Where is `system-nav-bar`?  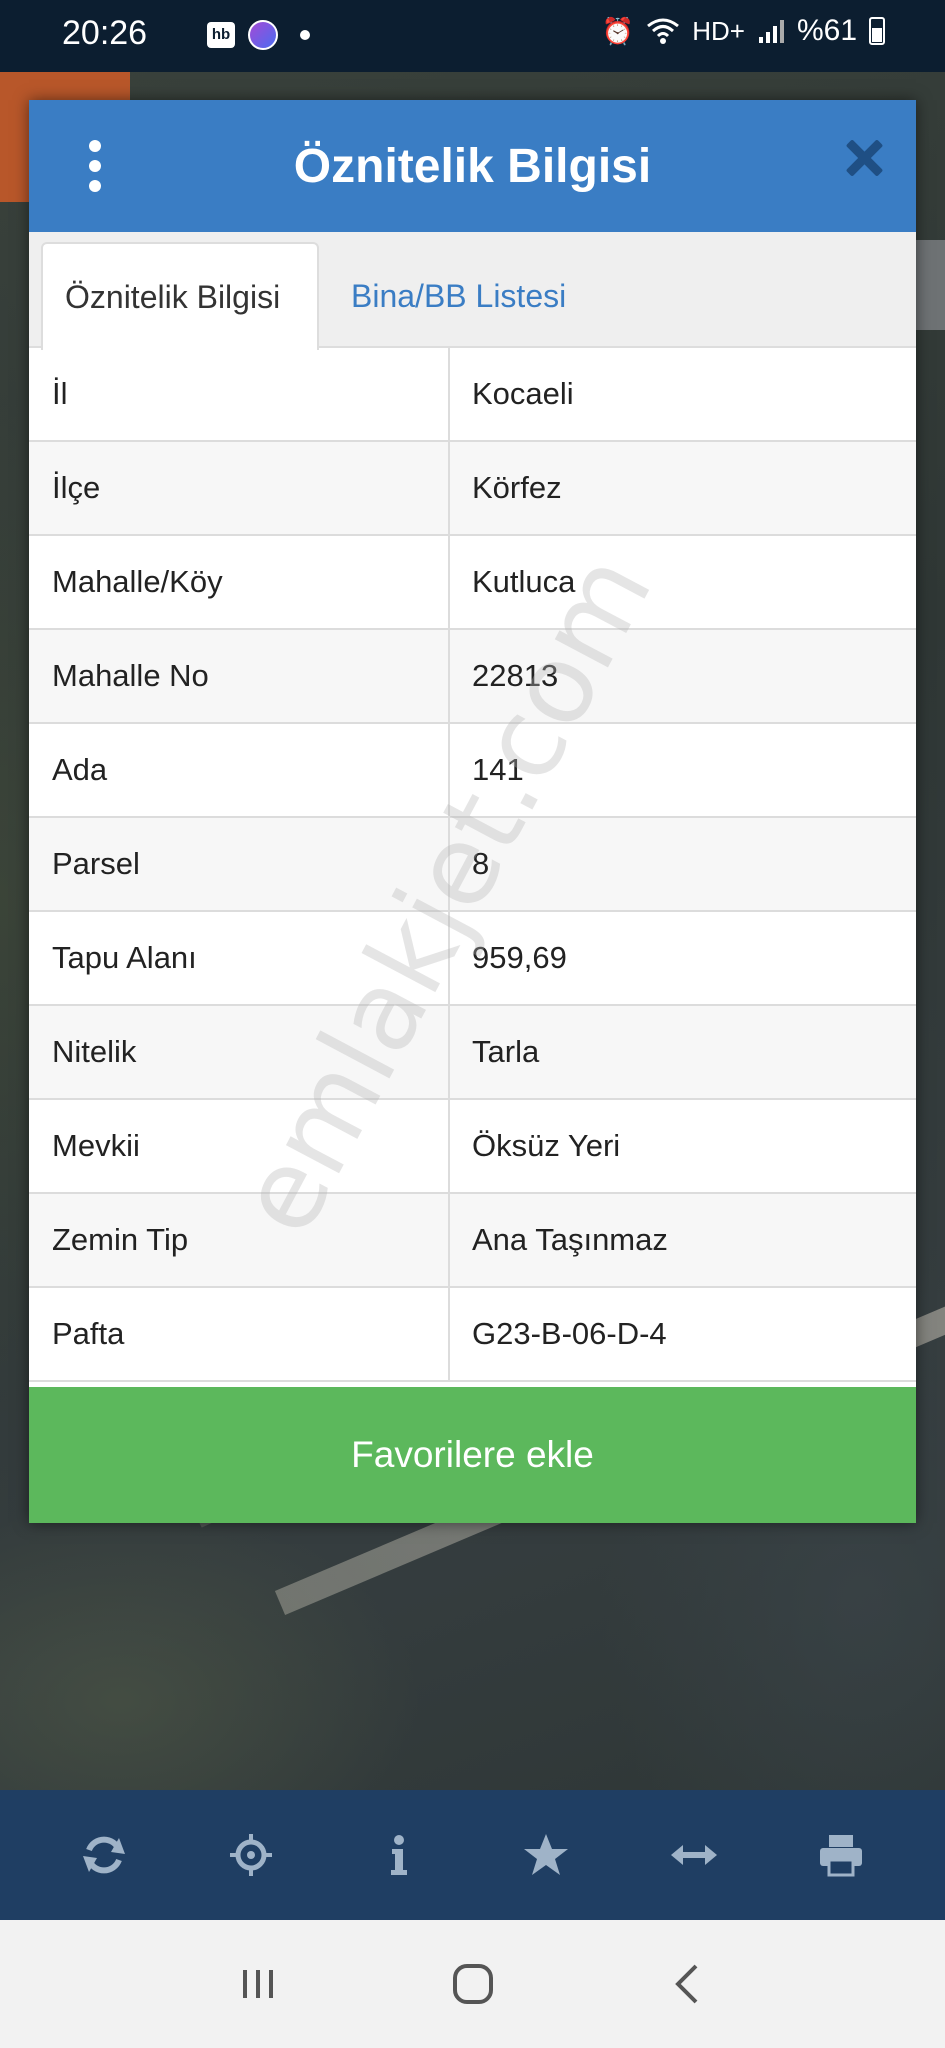 system-nav-bar is located at coordinates (472, 1984).